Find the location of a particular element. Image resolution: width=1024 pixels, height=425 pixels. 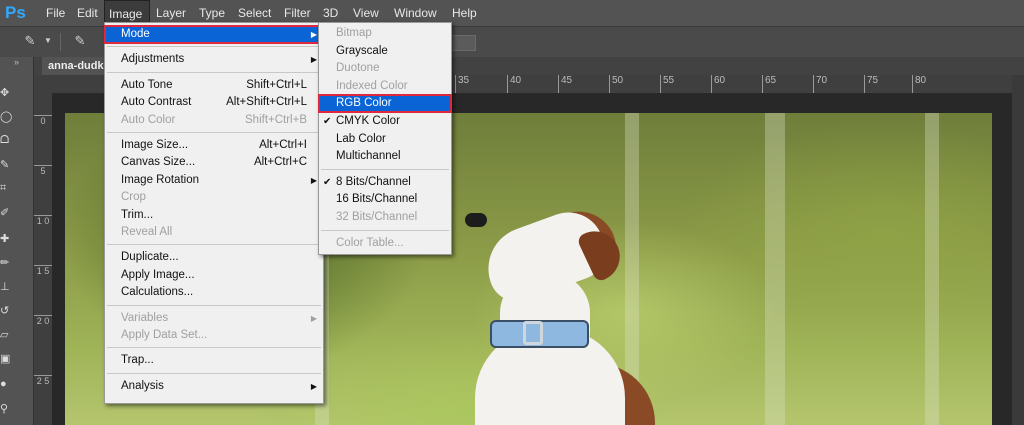

mode-item-32-bits-channel: 32 Bits/Channel is located at coordinates (385, 217).